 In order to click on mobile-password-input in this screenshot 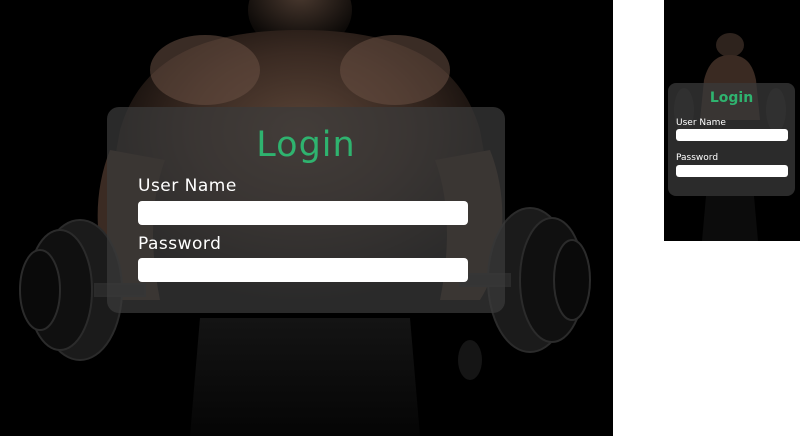, I will do `click(732, 171)`.